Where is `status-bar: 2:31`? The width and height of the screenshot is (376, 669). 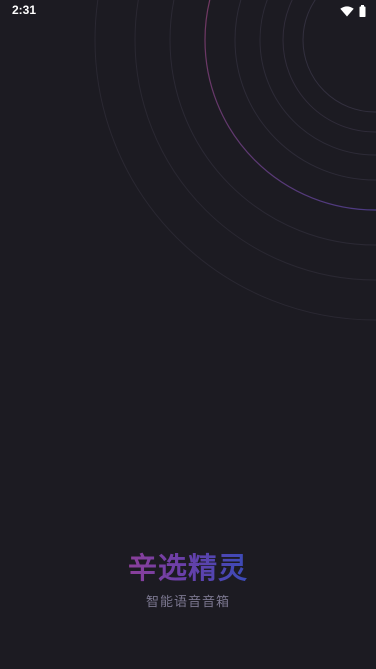
status-bar: 2:31 is located at coordinates (188, 11).